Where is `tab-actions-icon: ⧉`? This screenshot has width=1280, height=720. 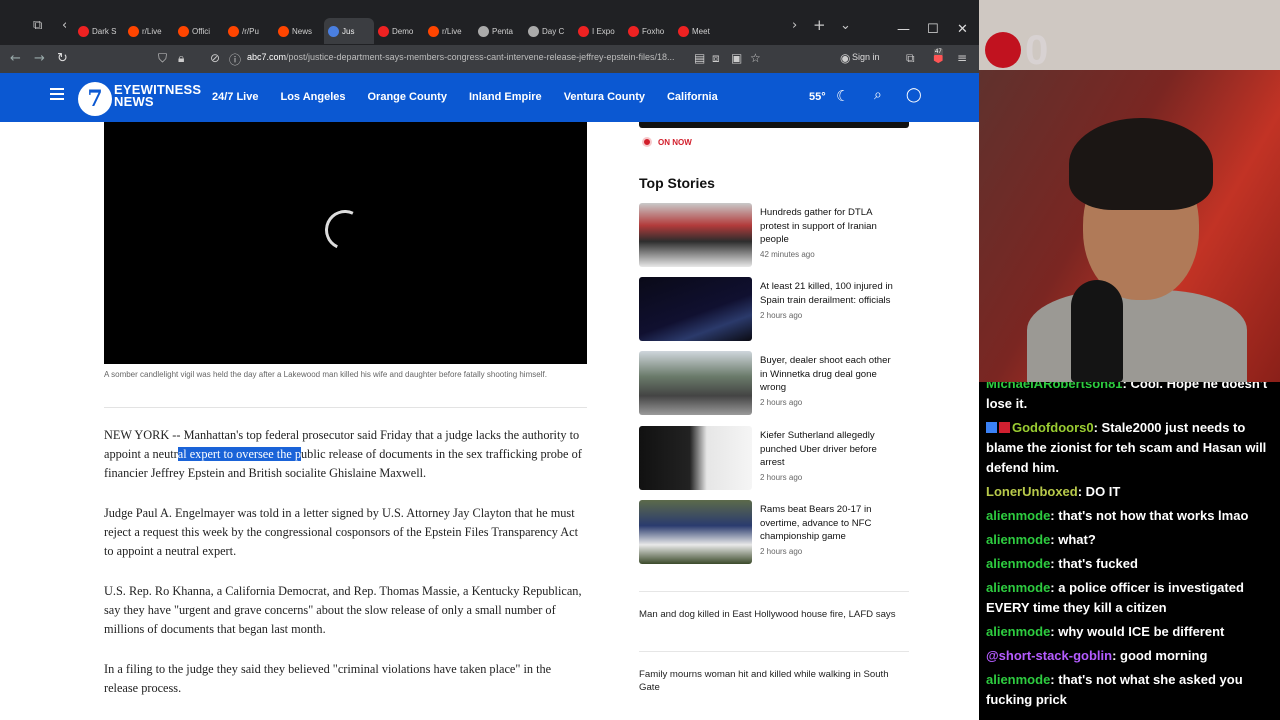
tab-actions-icon: ⧉ is located at coordinates (37, 25).